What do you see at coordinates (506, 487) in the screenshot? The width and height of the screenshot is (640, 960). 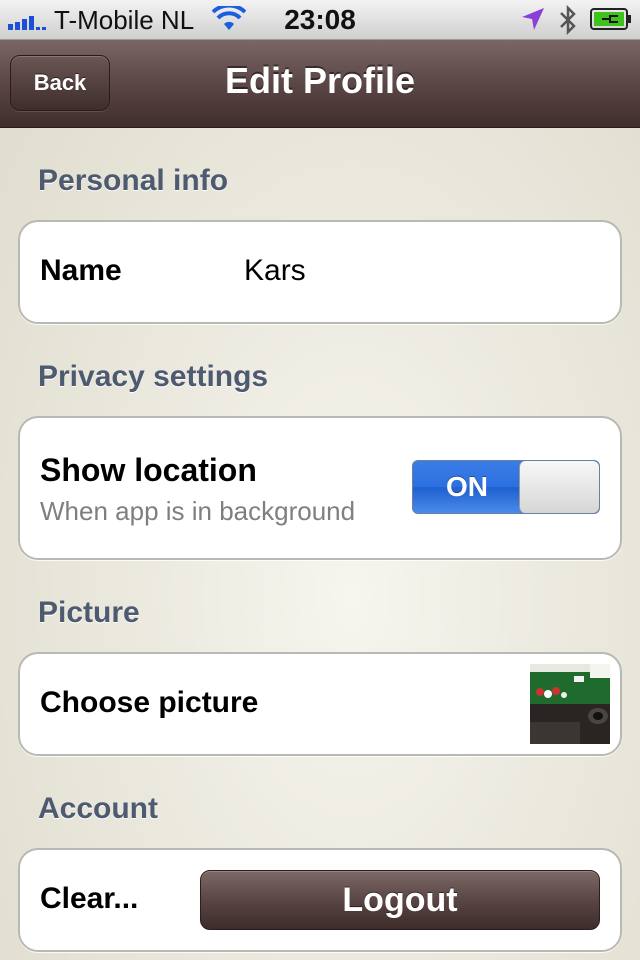 I see `show-location-toggle: ON` at bounding box center [506, 487].